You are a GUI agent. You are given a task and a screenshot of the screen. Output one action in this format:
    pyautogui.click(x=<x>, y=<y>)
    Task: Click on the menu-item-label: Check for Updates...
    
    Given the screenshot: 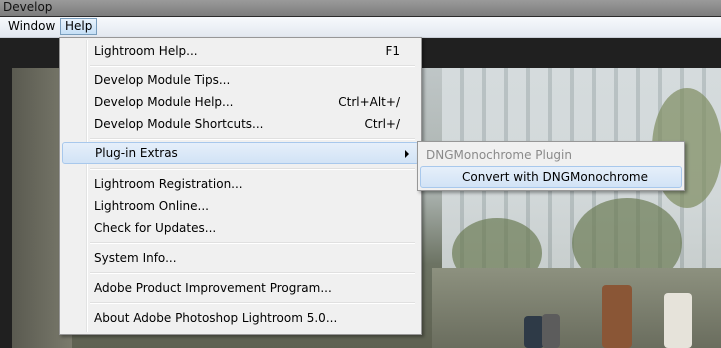 What is the action you would take?
    pyautogui.click(x=155, y=228)
    